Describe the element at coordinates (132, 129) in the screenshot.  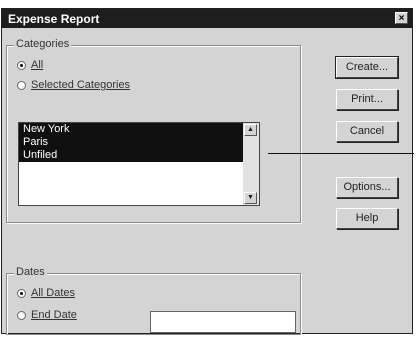
I see `list-item: New York` at that location.